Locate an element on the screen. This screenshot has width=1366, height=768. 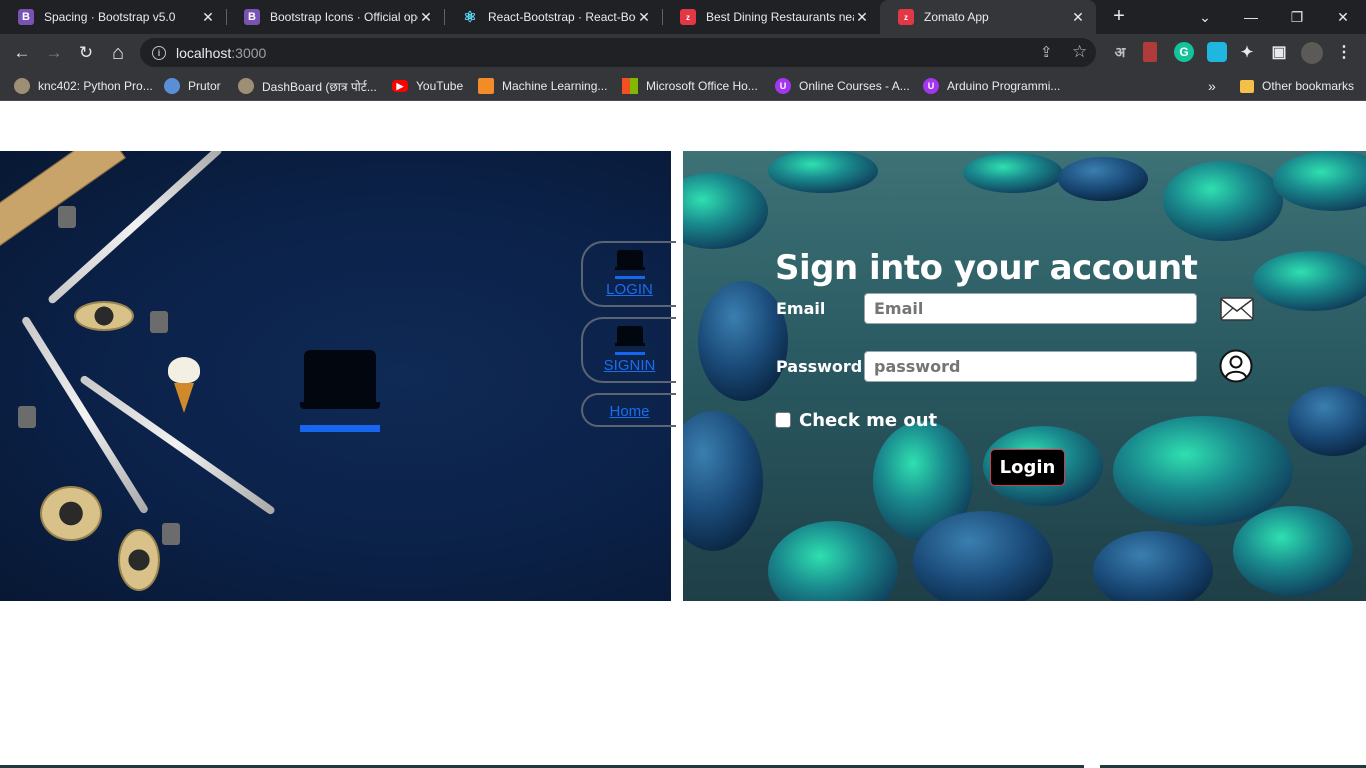
site-info-icon: i is located at coordinates (159, 52).